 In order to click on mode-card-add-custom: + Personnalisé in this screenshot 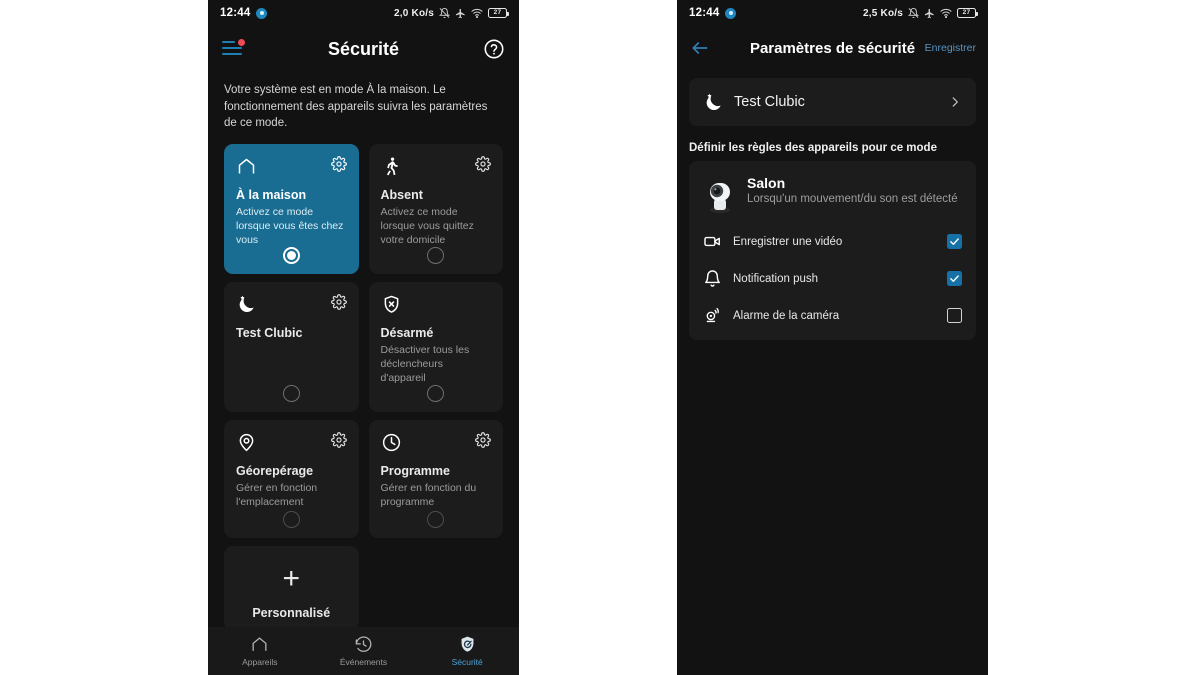, I will do `click(291, 587)`.